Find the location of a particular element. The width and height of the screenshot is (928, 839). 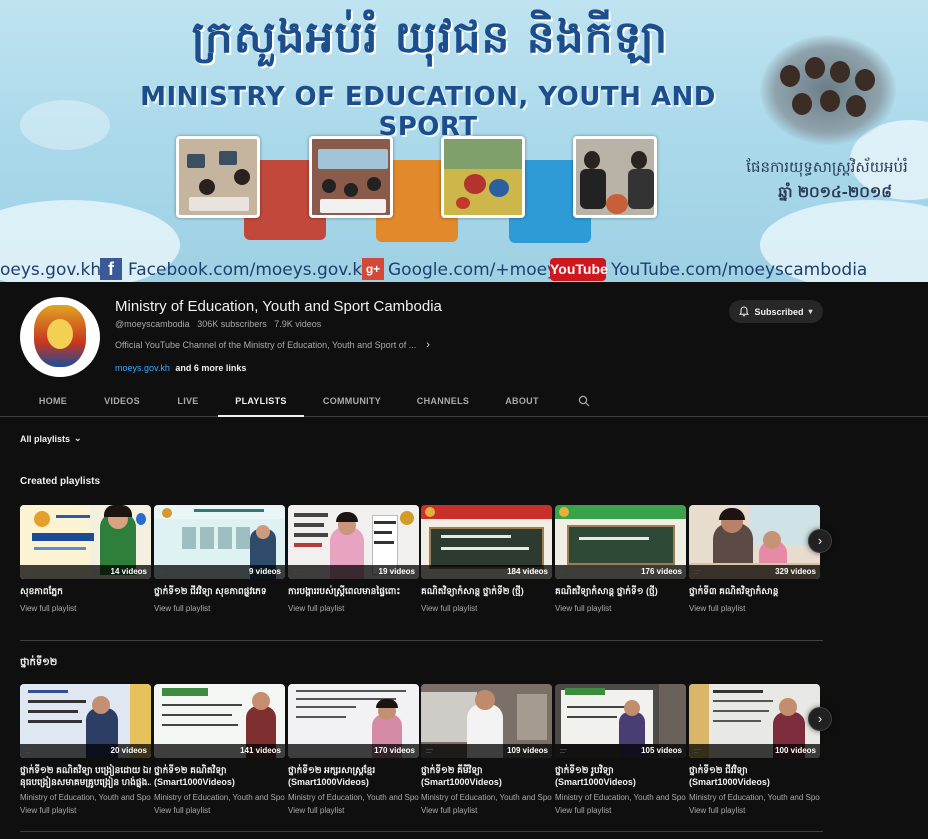

banner-youtube-text: YouTube.com/moeyscambodia is located at coordinates (739, 270).